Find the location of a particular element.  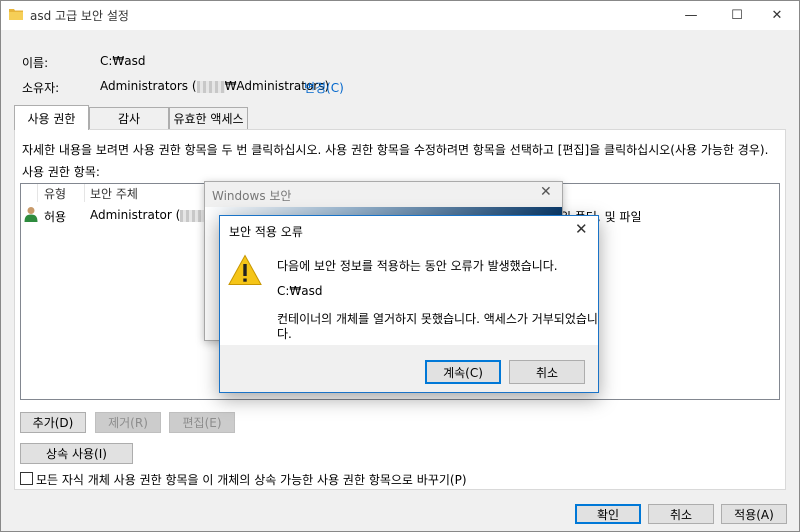

error-path: C:₩asd is located at coordinates (300, 291).